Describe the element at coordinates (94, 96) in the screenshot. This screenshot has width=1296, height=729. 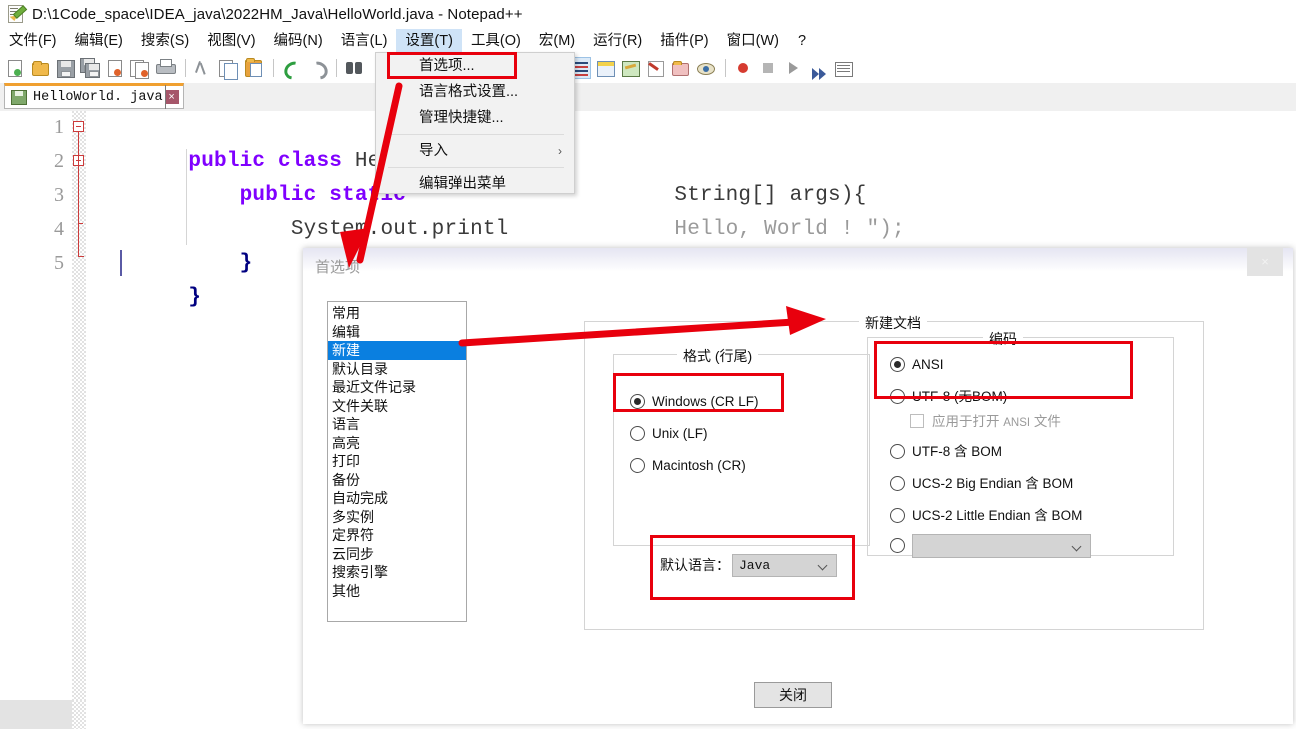
I see `tab-helloworld-java: HelloWorld. java ×` at that location.